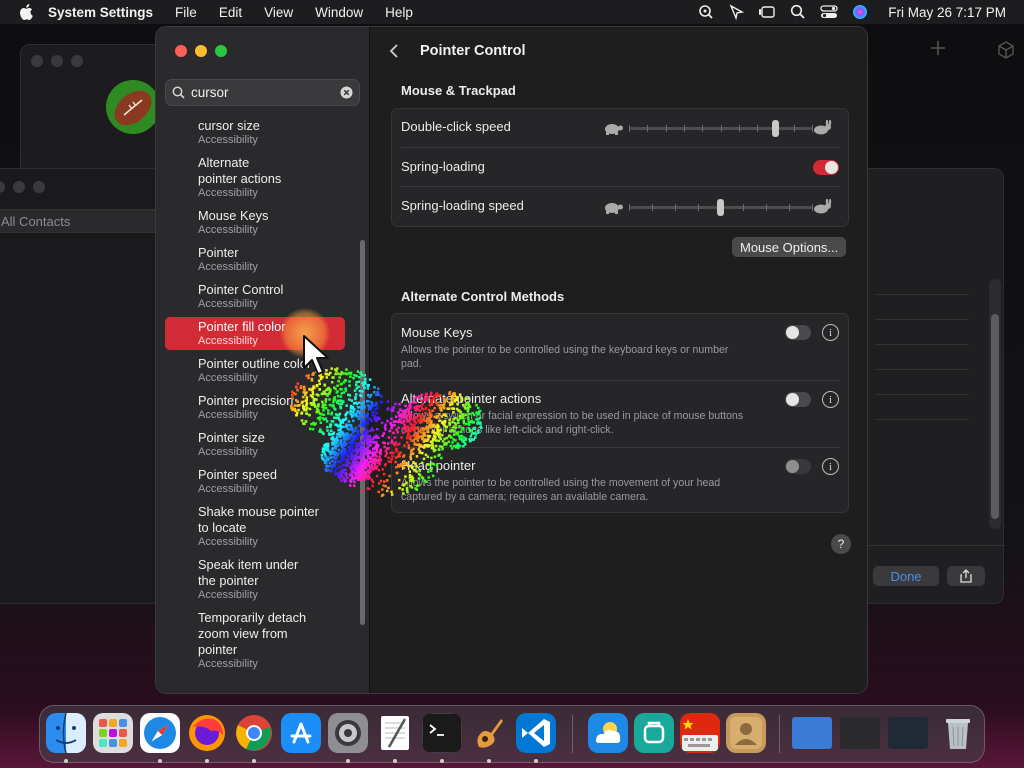  Describe the element at coordinates (255, 407) in the screenshot. I see `search-result-item: Pointer precision Accessibility` at that location.